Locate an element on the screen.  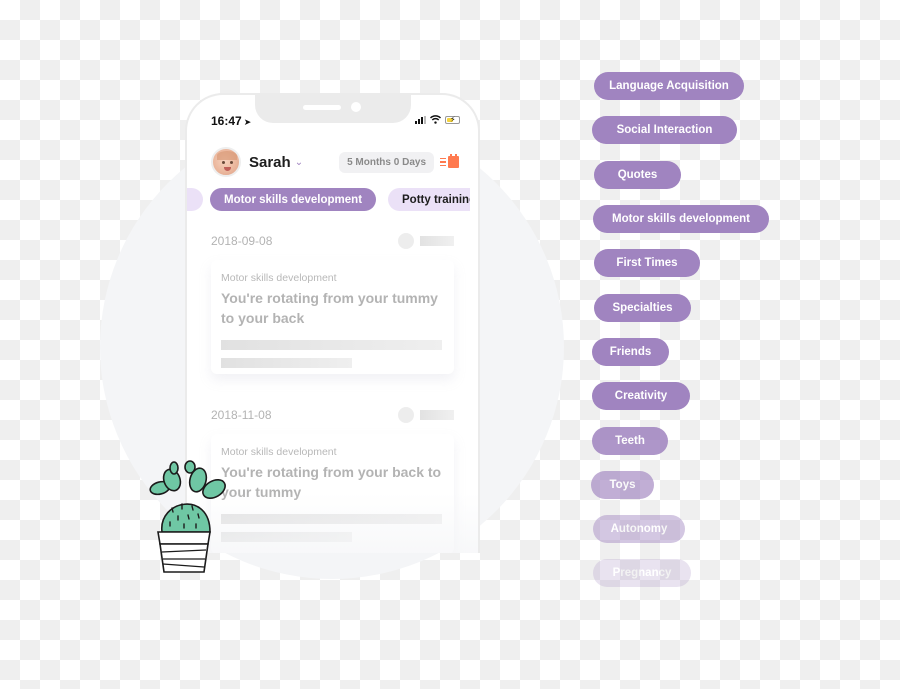
tag-social-interaction: Social Interaction is located at coordinates (664, 130).